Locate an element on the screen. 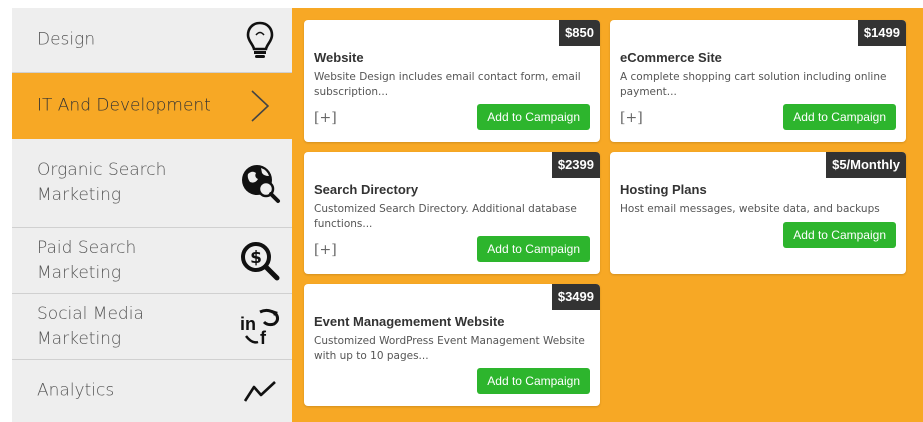  price-badge: $5/Monthly is located at coordinates (866, 165).